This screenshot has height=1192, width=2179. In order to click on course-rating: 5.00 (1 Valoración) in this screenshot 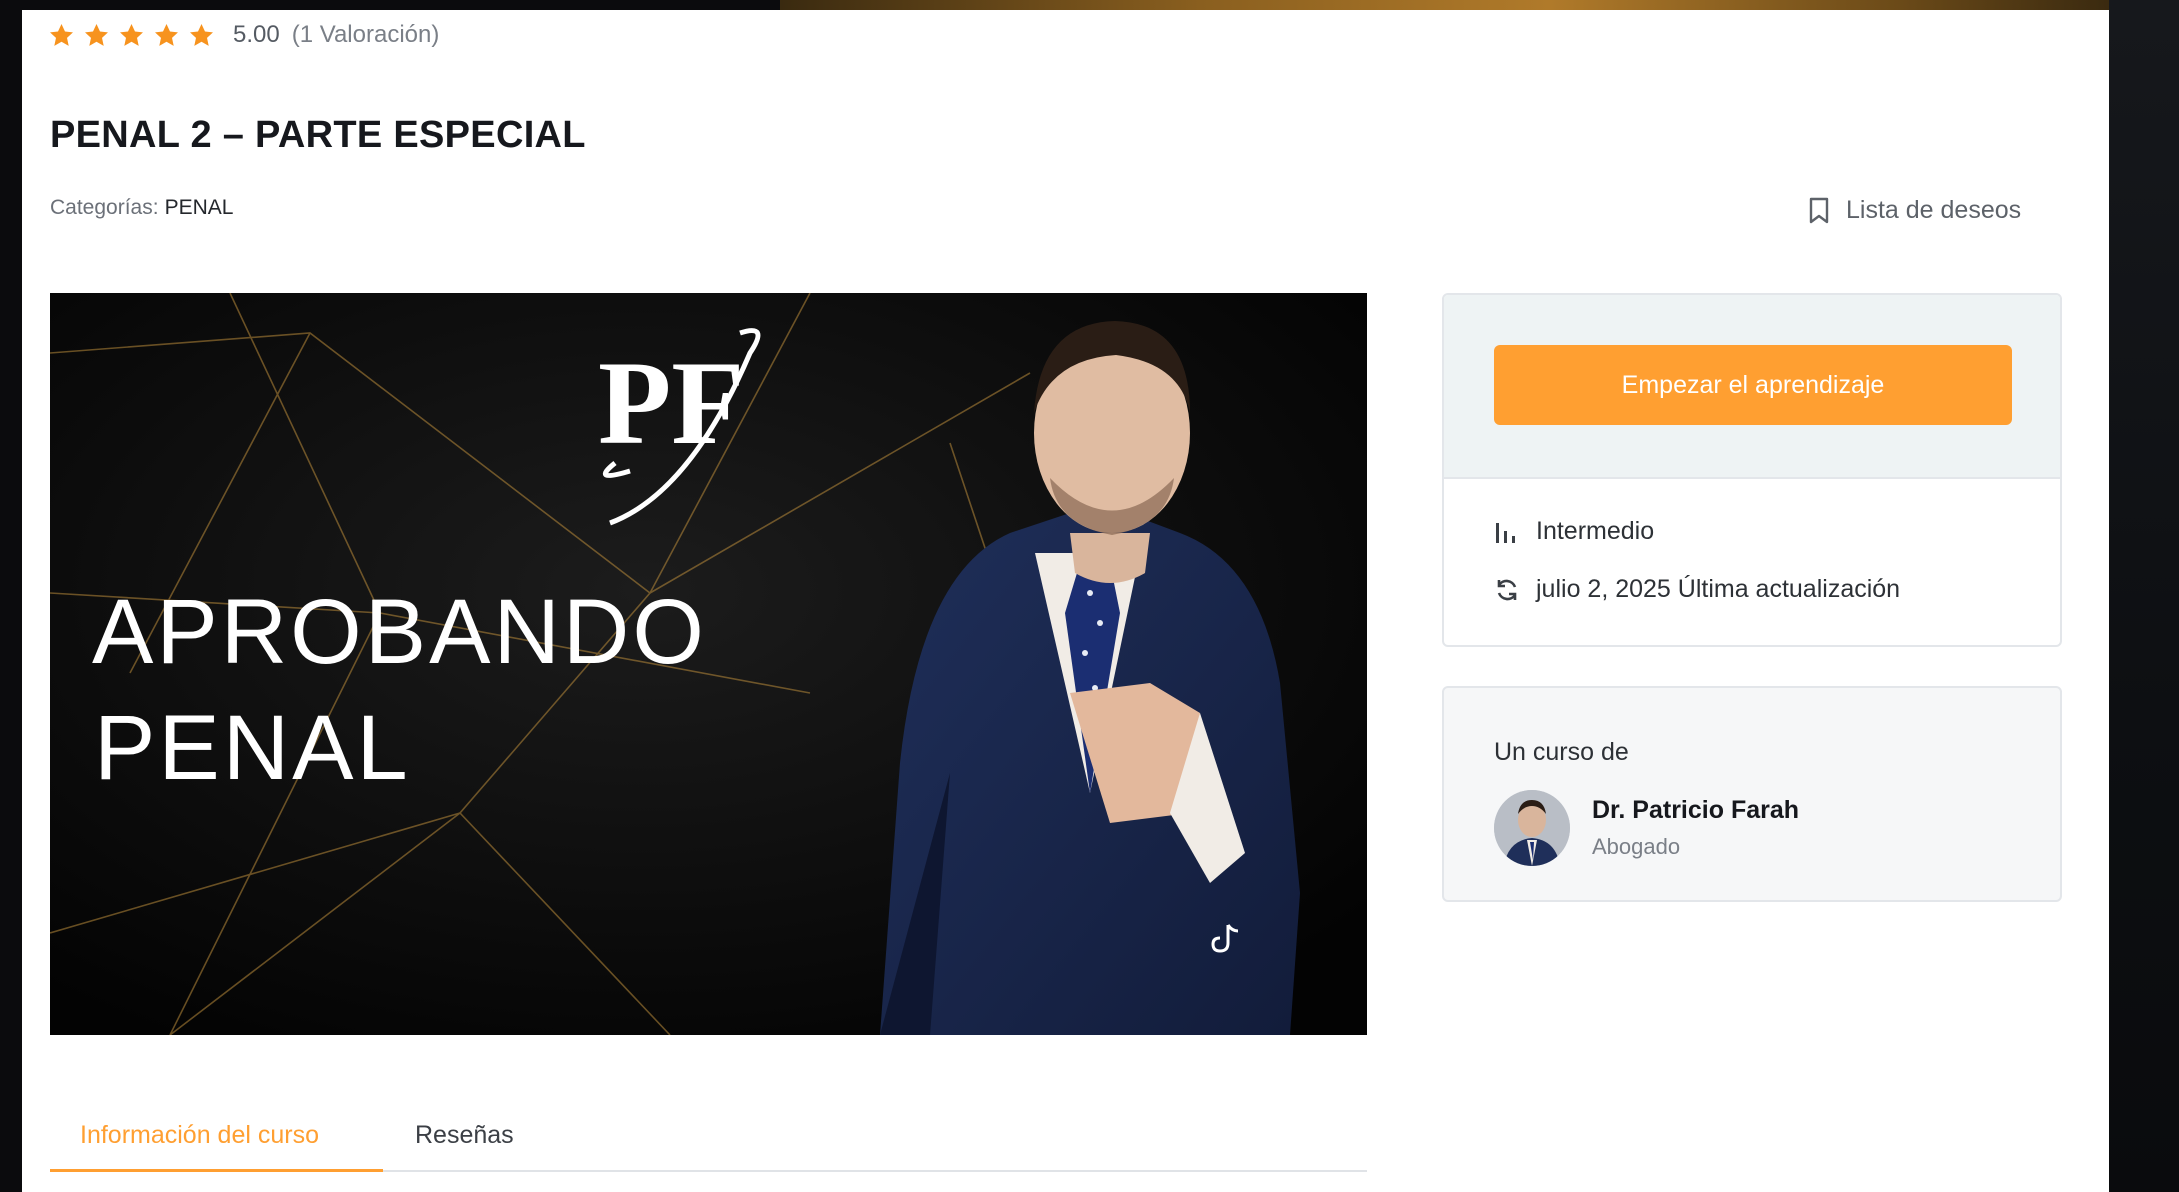, I will do `click(243, 35)`.